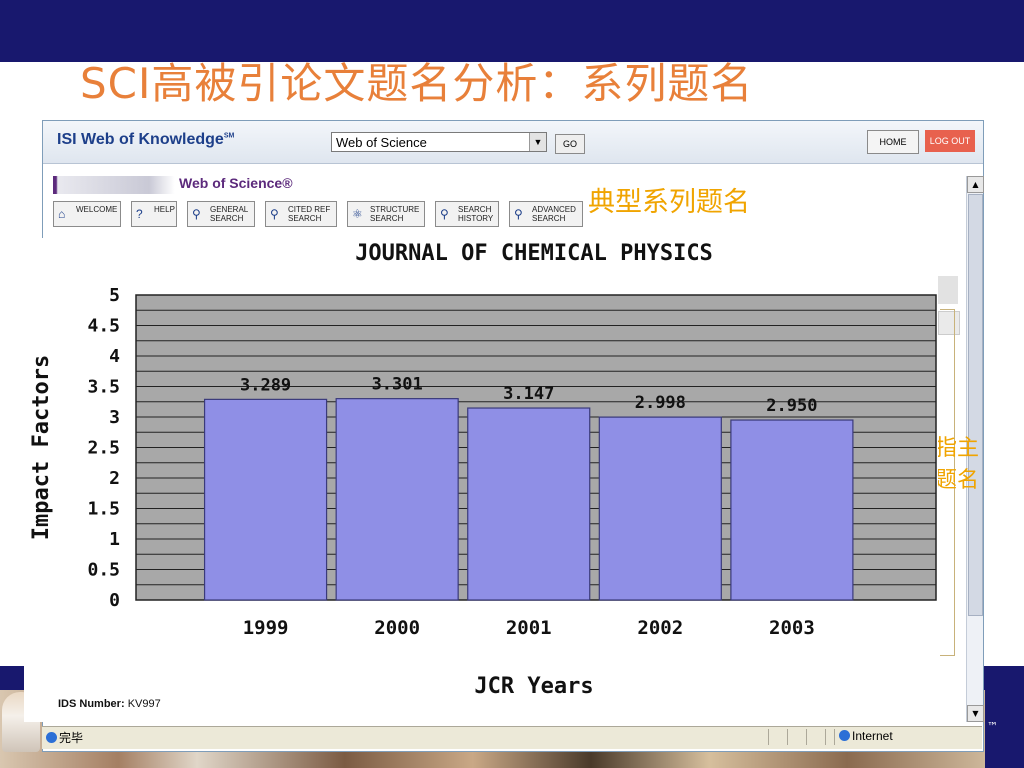  I want to click on x-axis-label: JCR Years, so click(533, 686).